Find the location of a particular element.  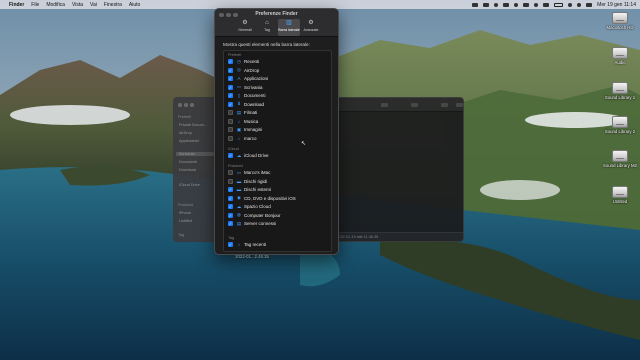

spotlight-search-icon is located at coordinates (579, 4).